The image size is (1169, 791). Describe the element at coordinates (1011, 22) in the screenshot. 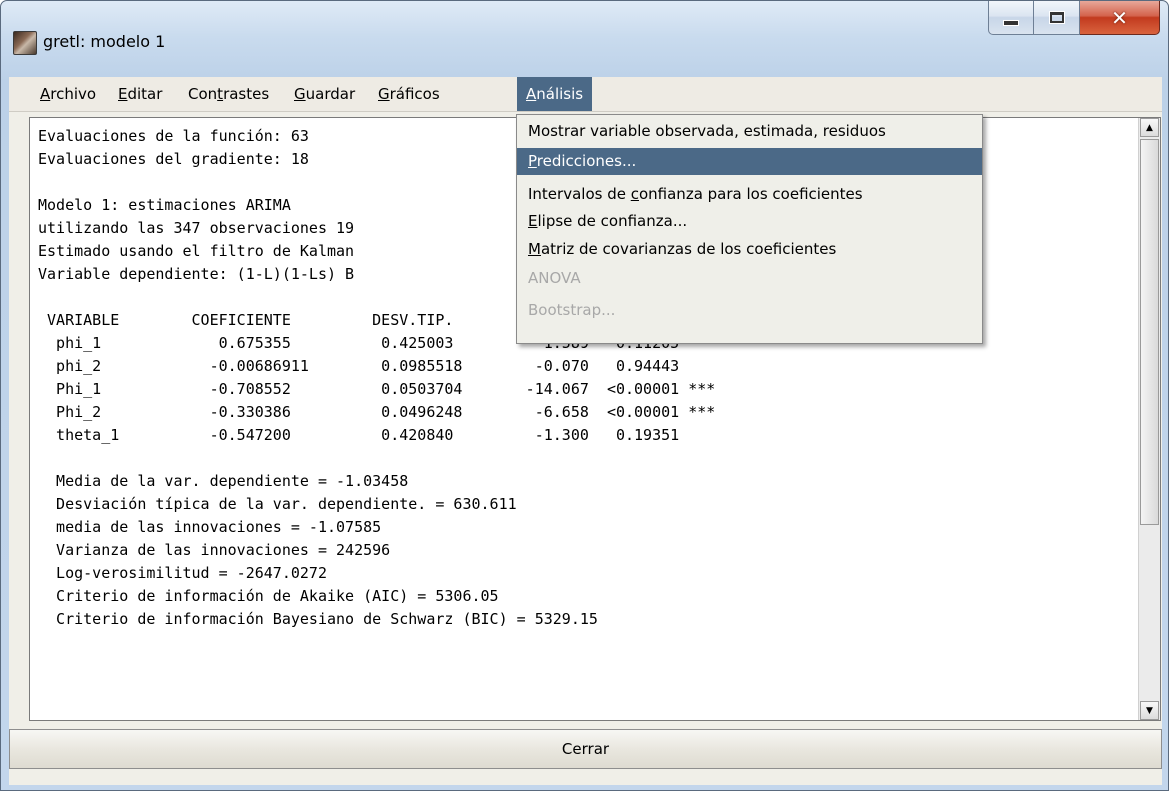

I see `minimize-icon` at that location.